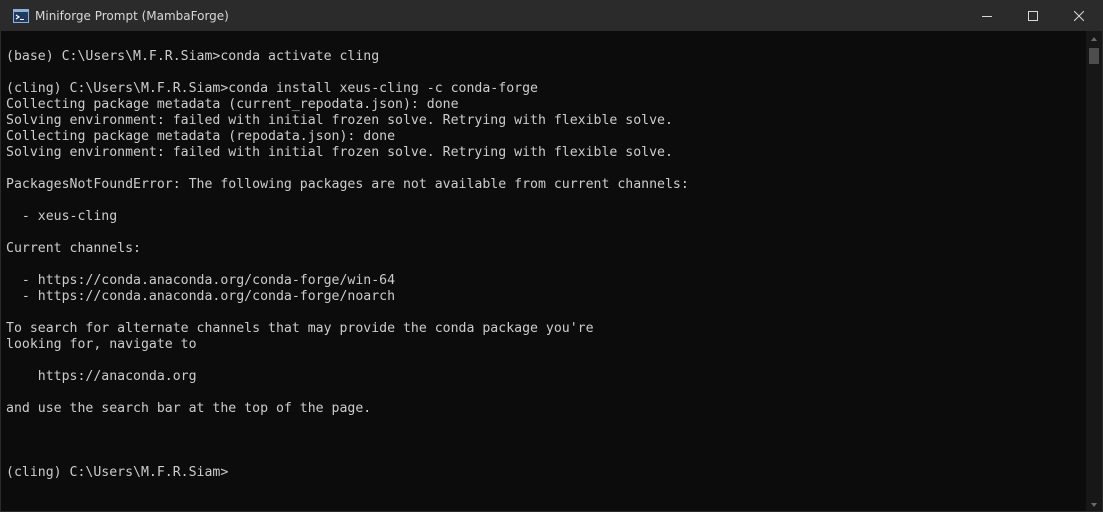  I want to click on minimize-button, so click(987, 16).